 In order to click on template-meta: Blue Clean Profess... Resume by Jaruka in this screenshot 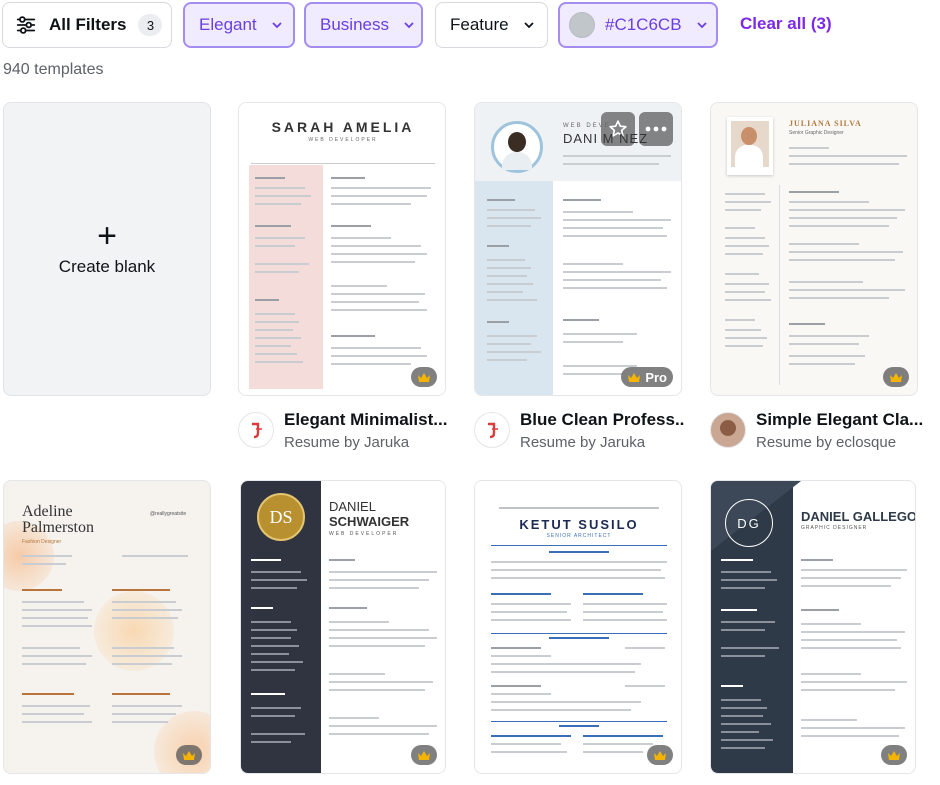, I will do `click(580, 432)`.